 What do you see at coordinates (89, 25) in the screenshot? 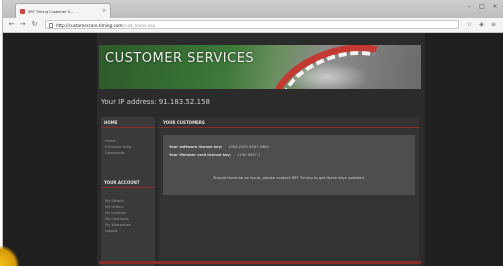
I see `url-host: http://customercare.timing.com` at bounding box center [89, 25].